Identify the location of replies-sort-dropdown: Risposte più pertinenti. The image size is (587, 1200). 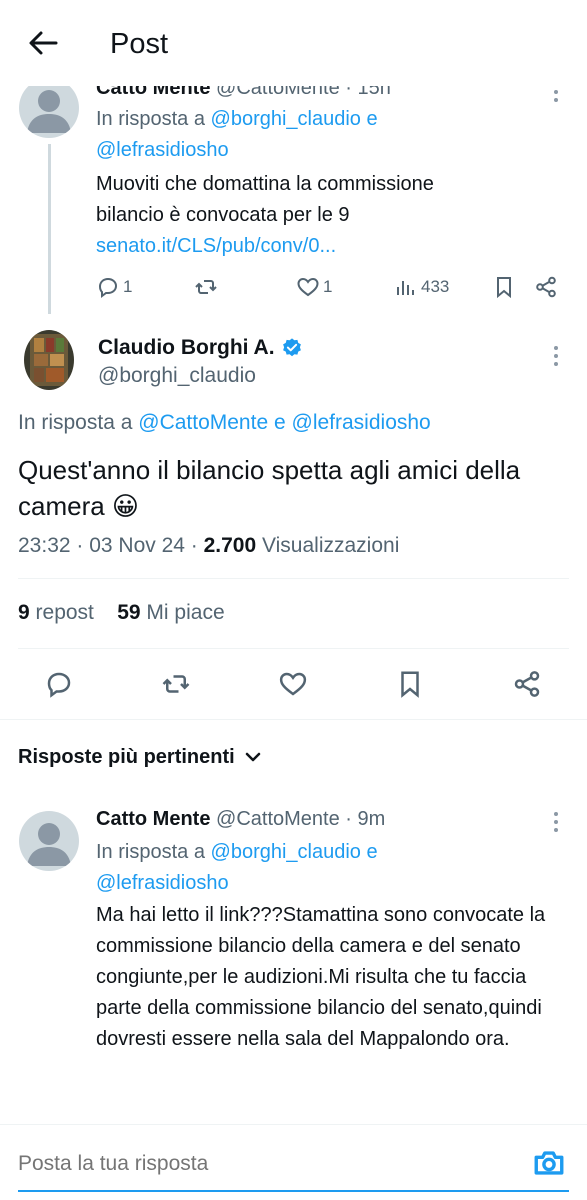
(140, 757).